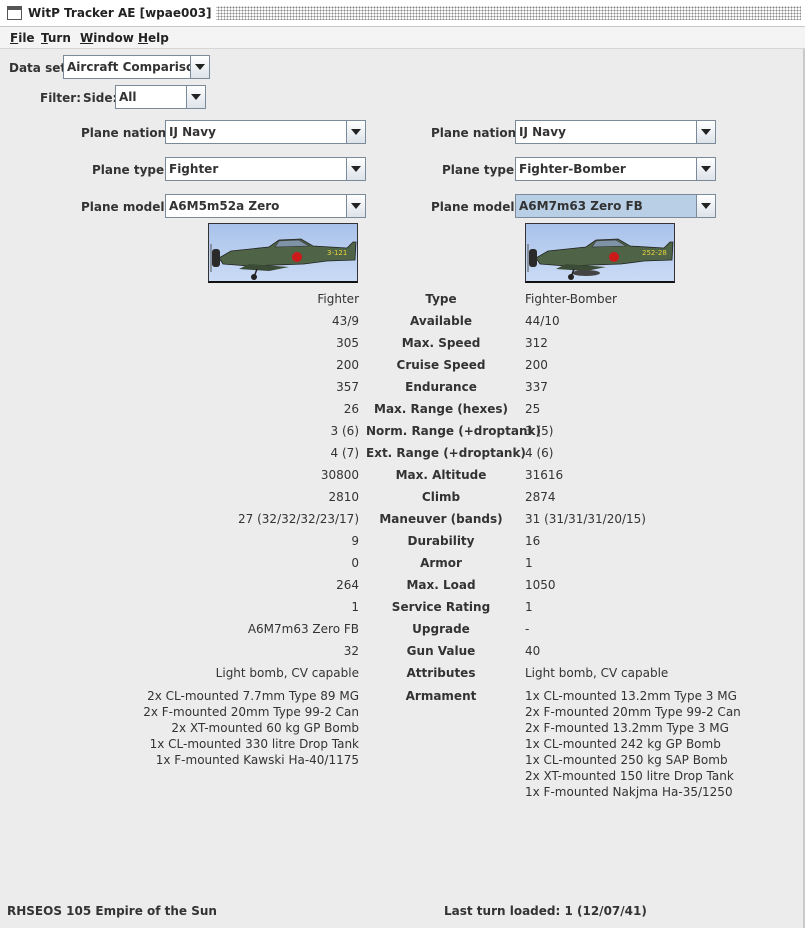  Describe the element at coordinates (337, 253) in the screenshot. I see `left-plane-marking: 3-121` at that location.